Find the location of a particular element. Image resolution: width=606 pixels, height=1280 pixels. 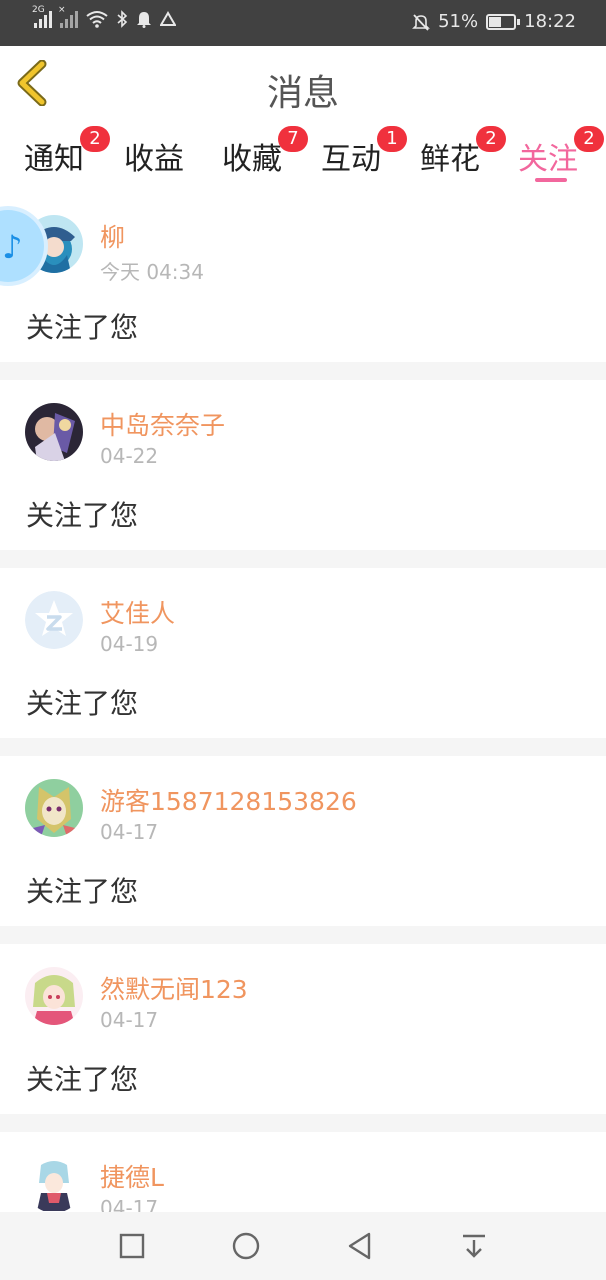

status-bar: 2G × 51% 18:22 is located at coordinates (303, 23).